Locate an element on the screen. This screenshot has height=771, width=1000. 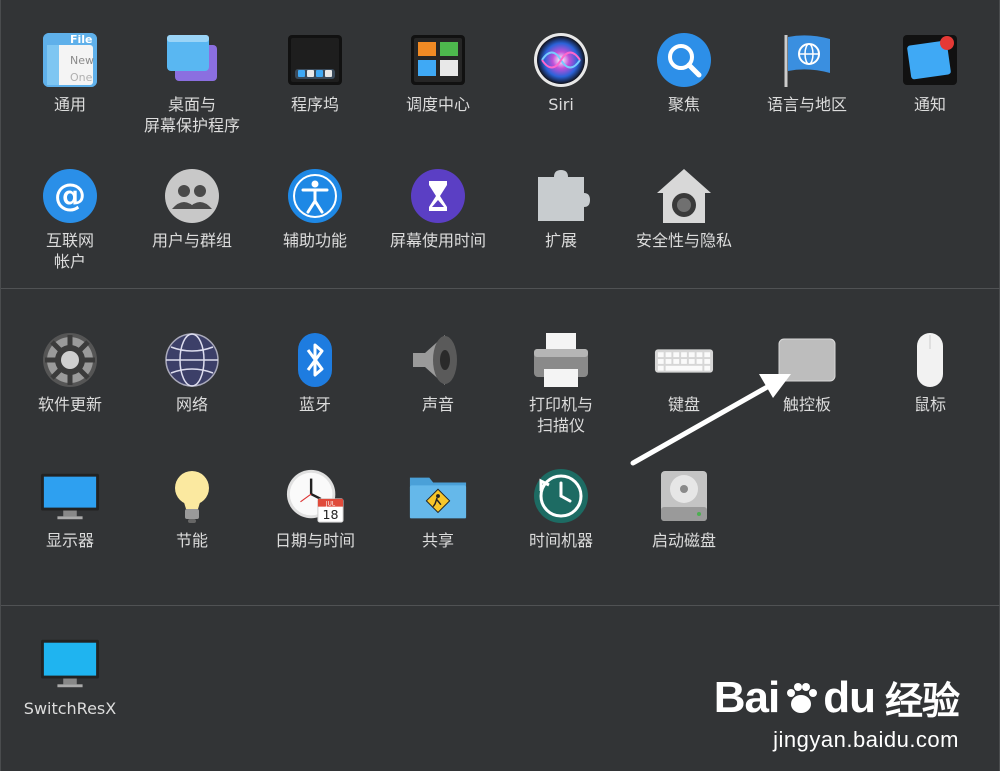
paw-icon is located at coordinates (802, 697).